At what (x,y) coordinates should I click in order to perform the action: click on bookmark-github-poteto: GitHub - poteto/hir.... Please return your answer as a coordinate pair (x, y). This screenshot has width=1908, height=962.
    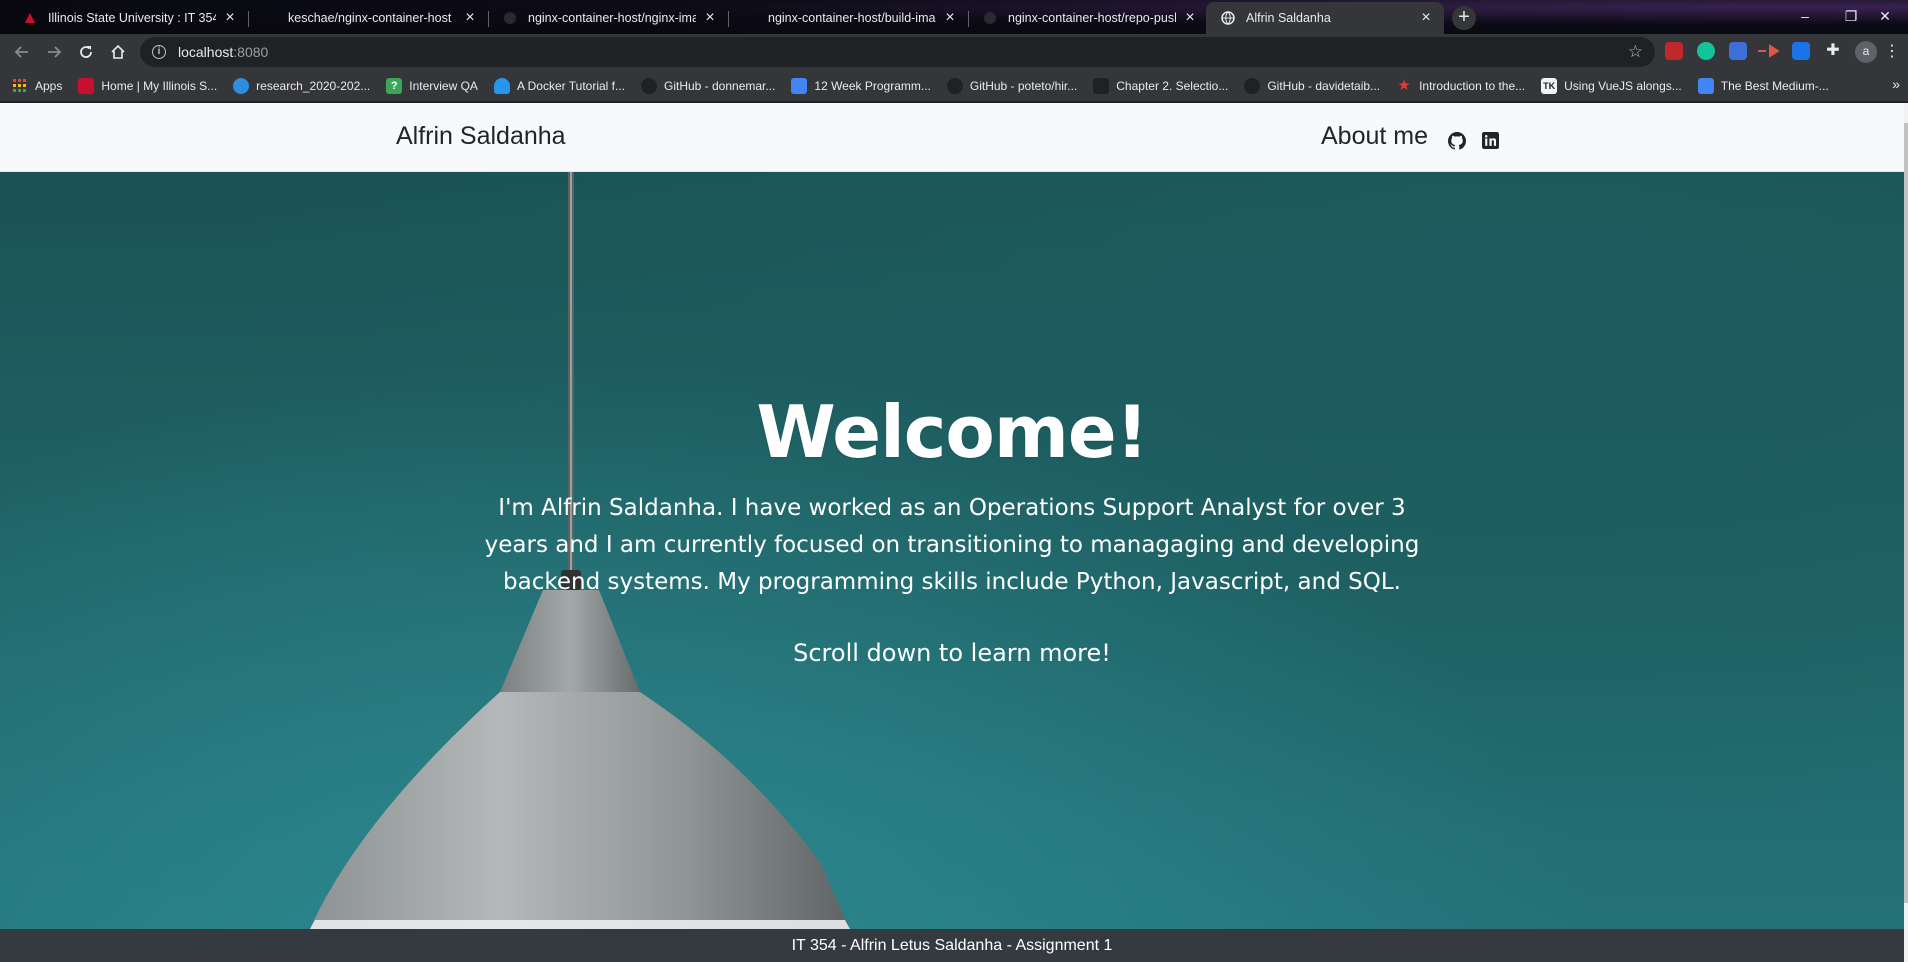
    Looking at the image, I should click on (1012, 85).